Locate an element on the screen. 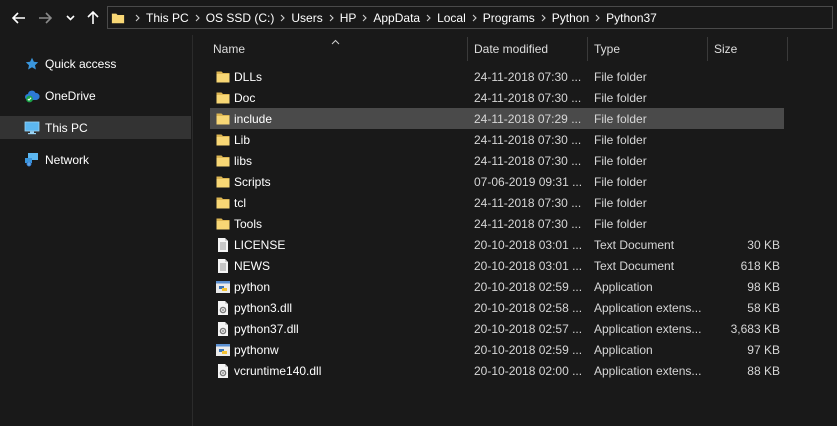  file-size: 58 KB is located at coordinates (763, 307).